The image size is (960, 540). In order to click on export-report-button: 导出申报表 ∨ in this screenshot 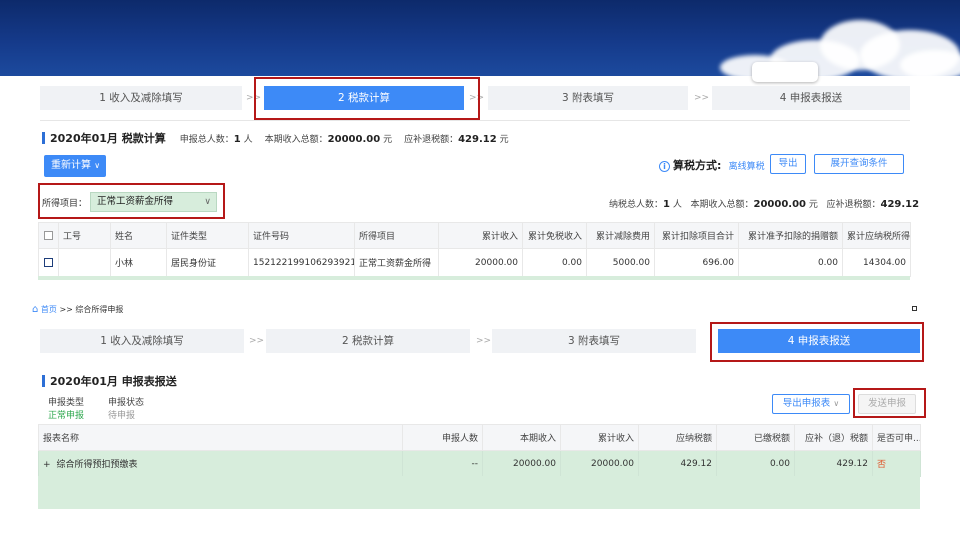, I will do `click(811, 404)`.